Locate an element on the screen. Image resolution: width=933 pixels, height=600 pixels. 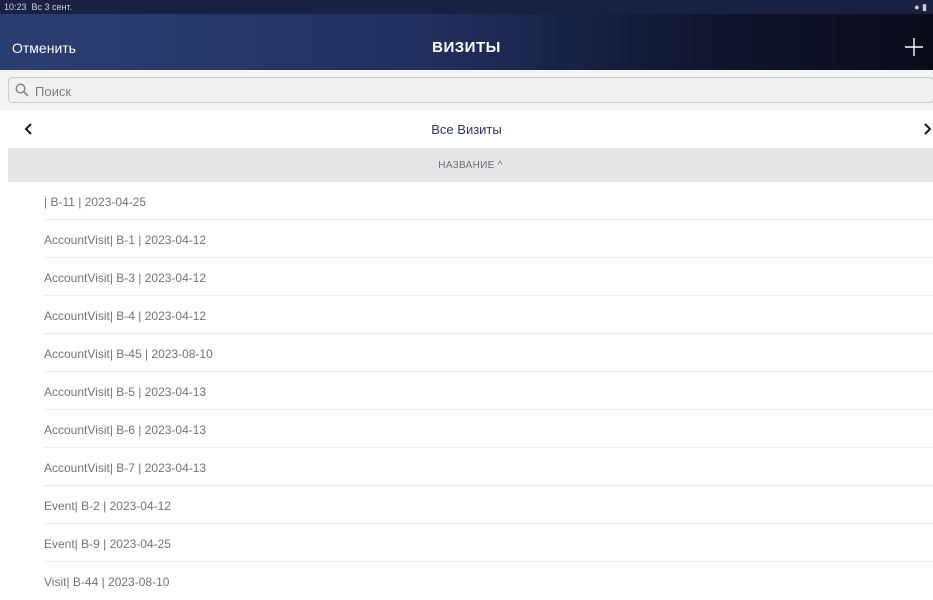
search-input is located at coordinates (475, 91).